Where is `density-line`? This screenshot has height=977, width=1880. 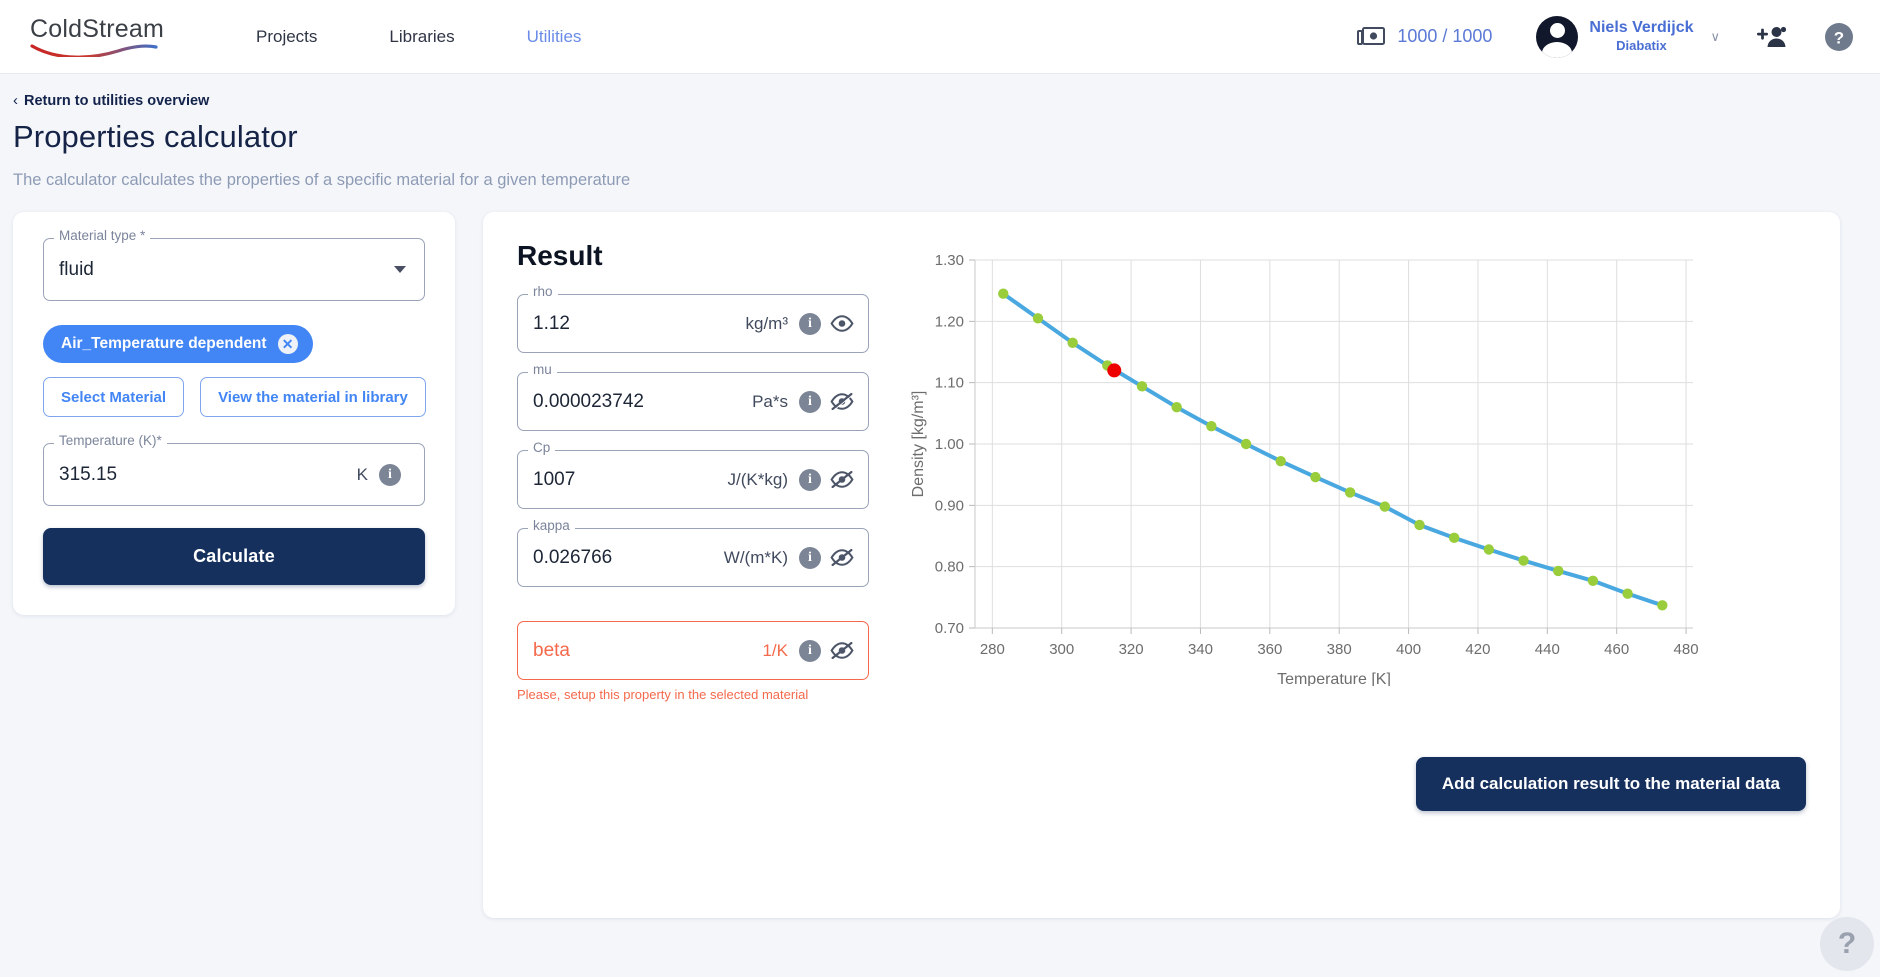
density-line is located at coordinates (1333, 449).